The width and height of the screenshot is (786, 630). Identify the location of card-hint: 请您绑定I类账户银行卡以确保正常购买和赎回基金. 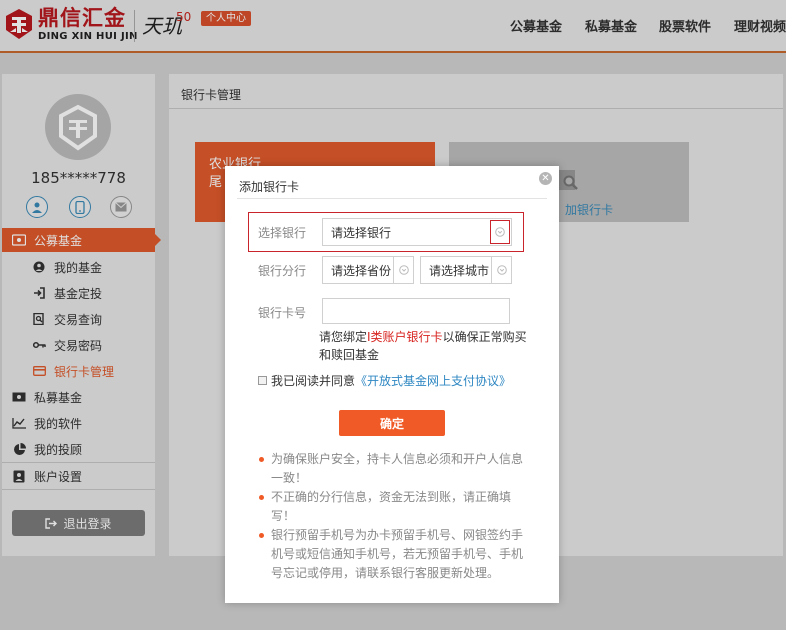
(424, 346).